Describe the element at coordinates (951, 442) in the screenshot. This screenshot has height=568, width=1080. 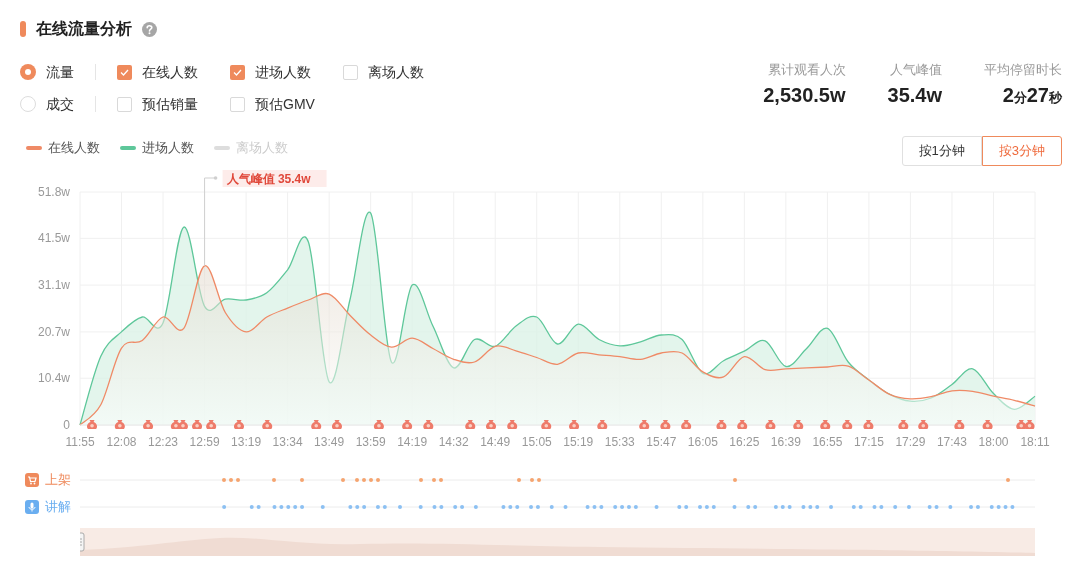
I see `axis-label: 17:43` at that location.